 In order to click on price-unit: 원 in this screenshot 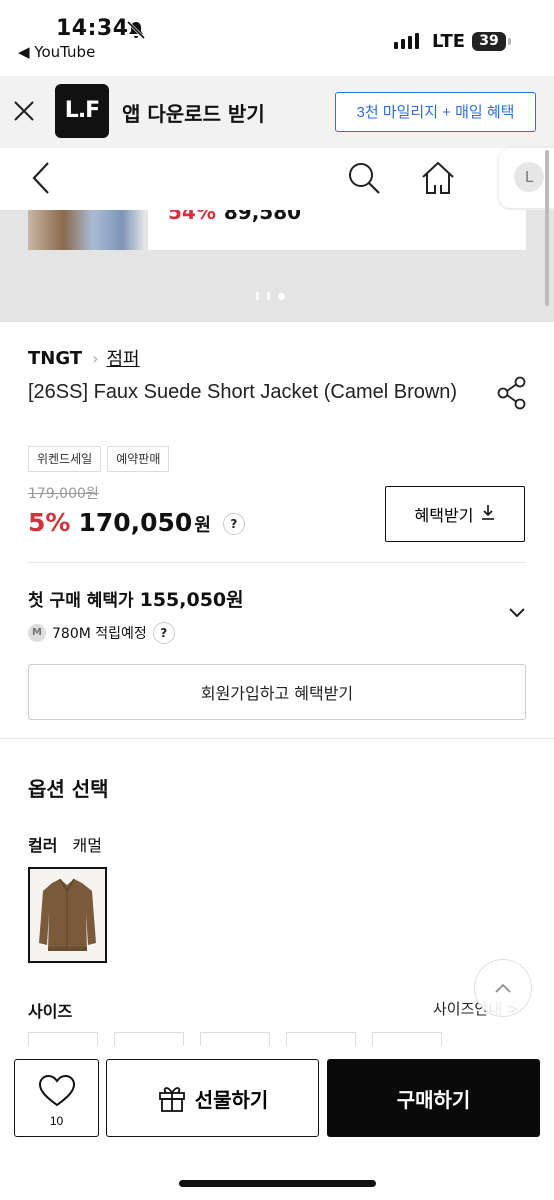, I will do `click(202, 525)`.